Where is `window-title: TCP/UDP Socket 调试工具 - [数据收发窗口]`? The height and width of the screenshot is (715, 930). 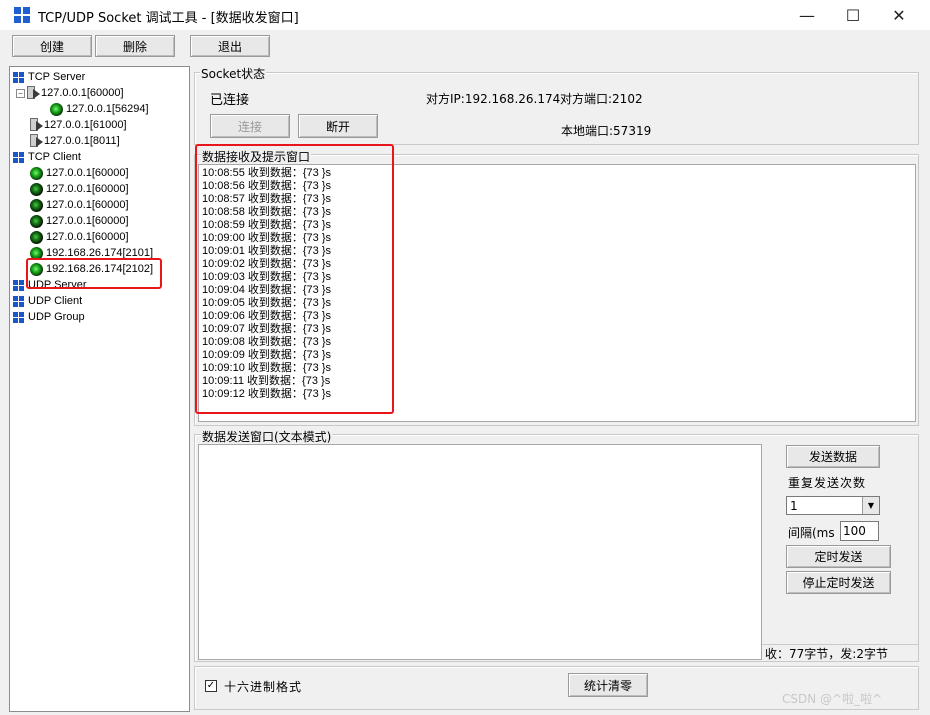
window-title: TCP/UDP Socket 调试工具 - [数据收发窗口] is located at coordinates (168, 18).